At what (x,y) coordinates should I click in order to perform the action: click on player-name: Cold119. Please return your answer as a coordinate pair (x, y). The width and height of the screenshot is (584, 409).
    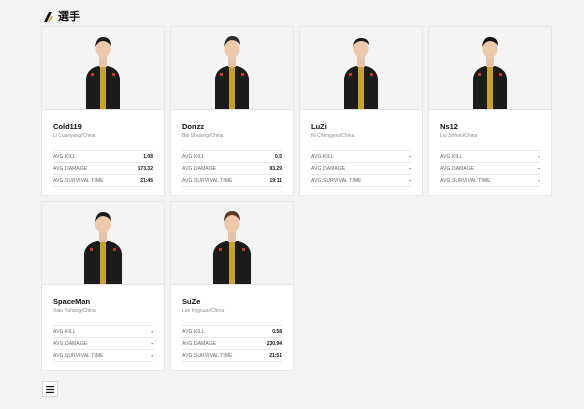
    Looking at the image, I should click on (67, 126).